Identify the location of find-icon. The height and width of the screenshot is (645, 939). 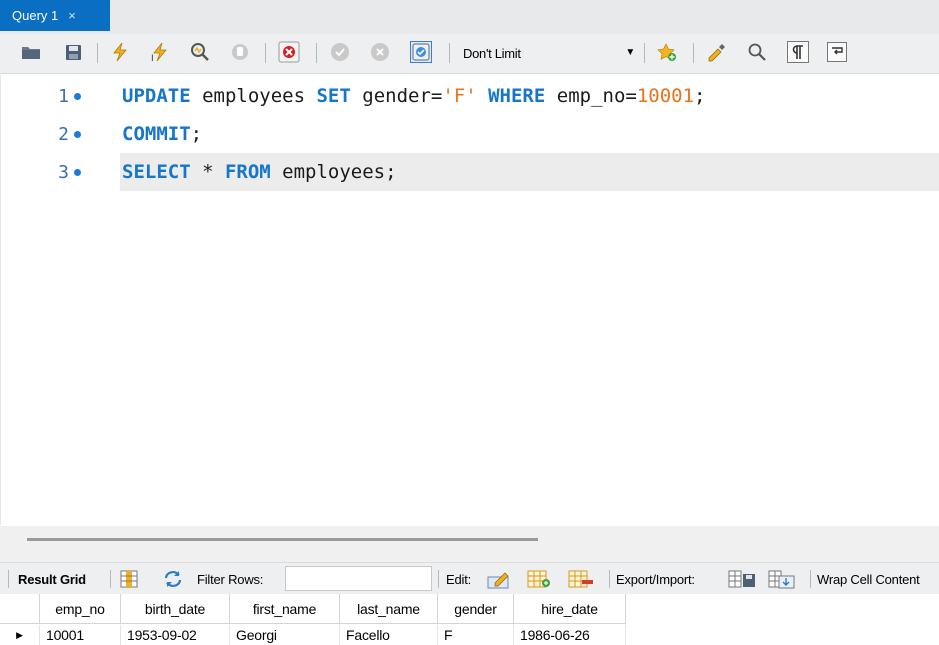
(757, 52).